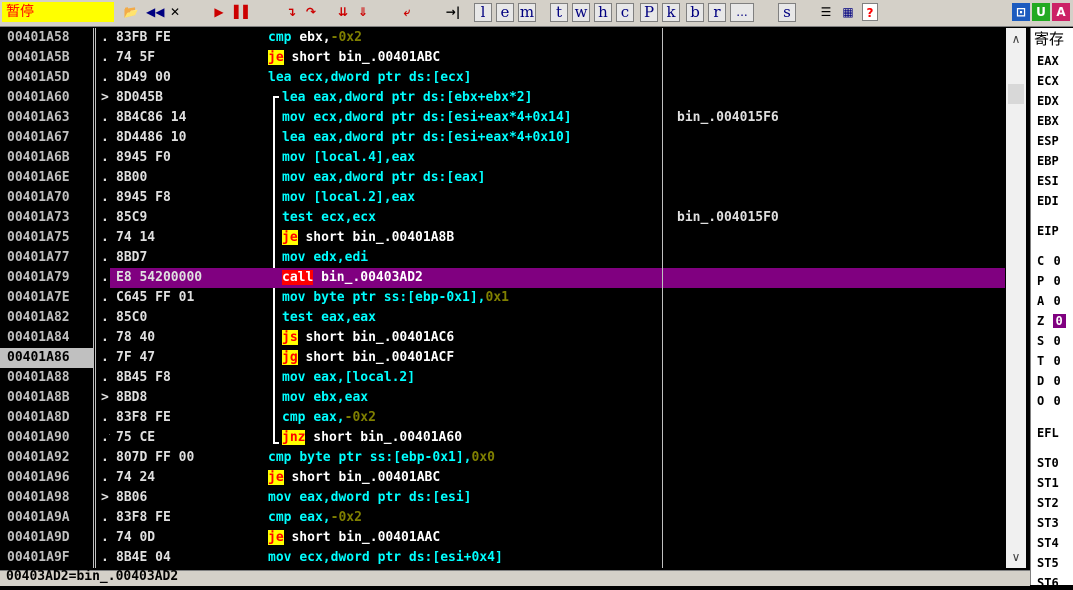  Describe the element at coordinates (625, 12) in the screenshot. I see `toolbar-button-c: c` at that location.